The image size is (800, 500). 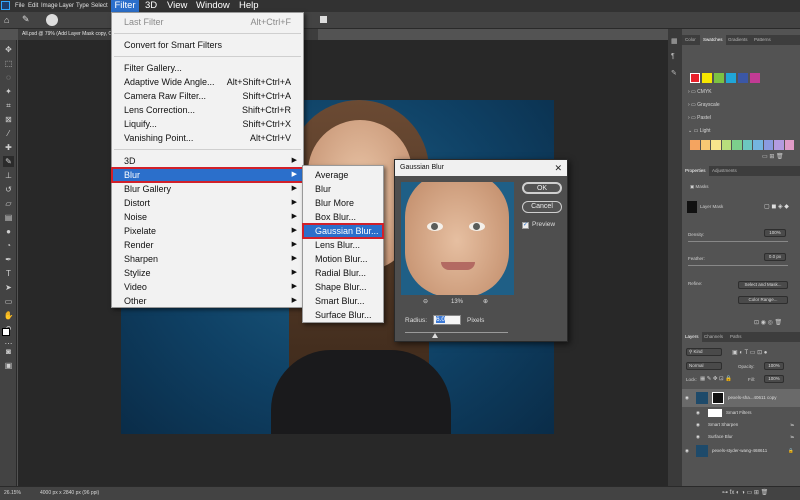 What do you see at coordinates (738, 241) in the screenshot?
I see `density-slider` at bounding box center [738, 241].